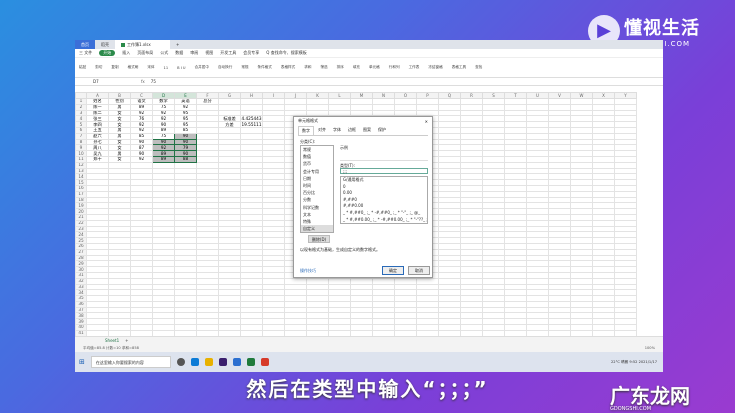 The image size is (735, 413). I want to click on wps-icon, so click(264, 362).